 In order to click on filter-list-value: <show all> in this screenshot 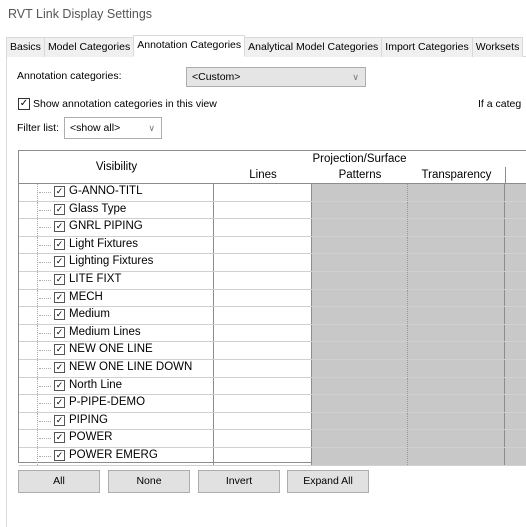, I will do `click(95, 128)`.